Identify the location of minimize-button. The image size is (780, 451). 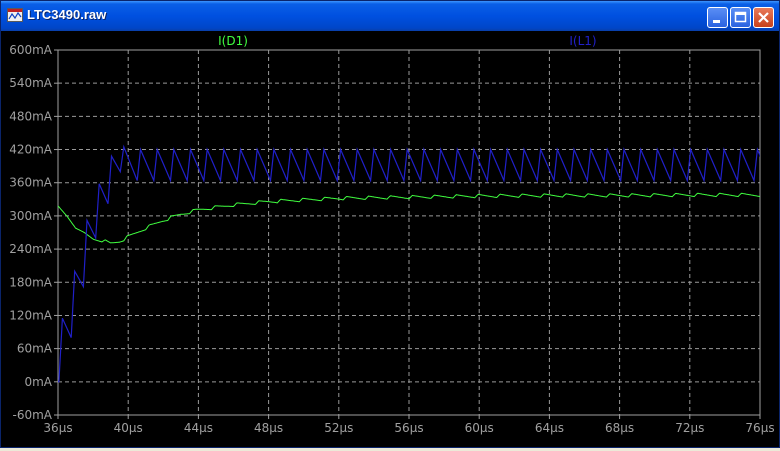
(717, 17).